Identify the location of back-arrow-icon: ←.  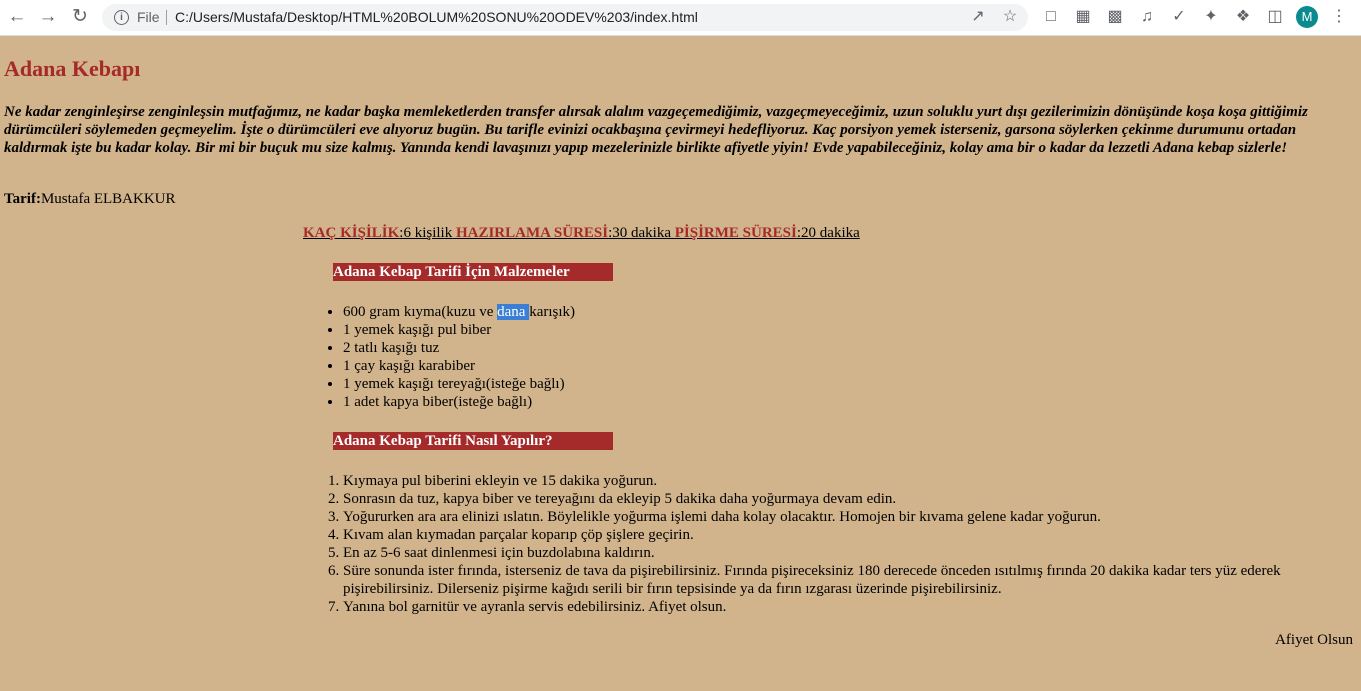
(17, 17).